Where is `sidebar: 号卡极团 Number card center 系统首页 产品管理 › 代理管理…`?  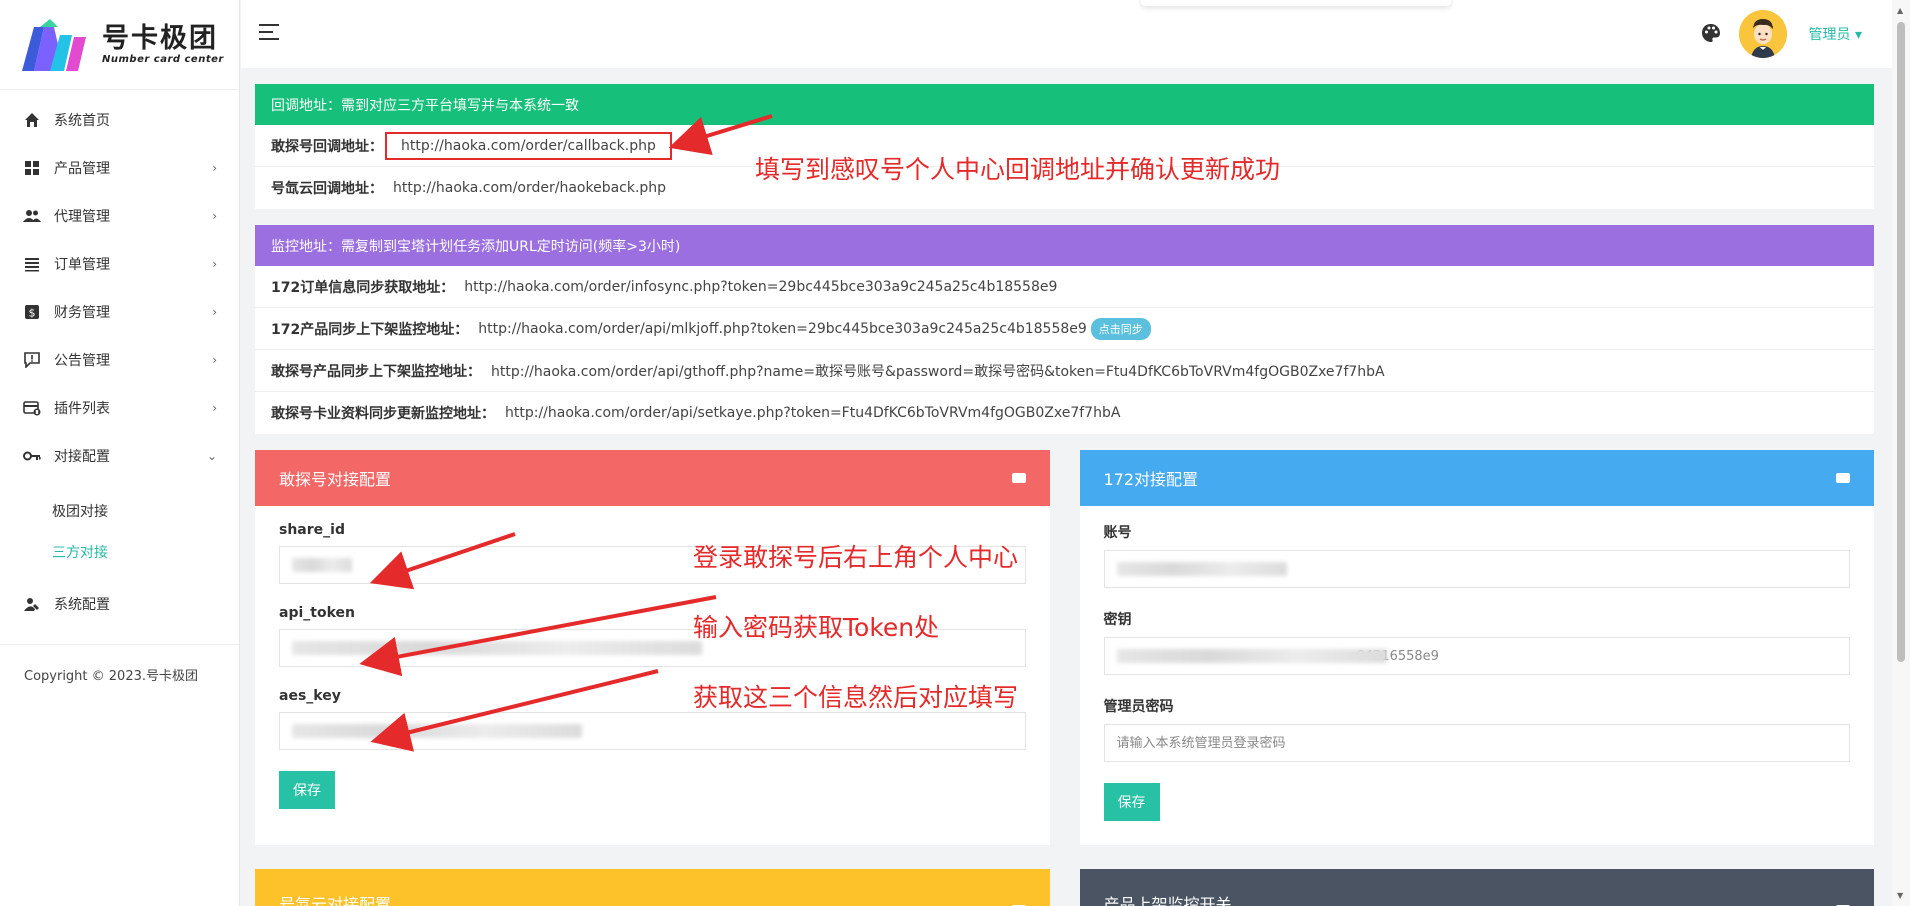
sidebar: 号卡极团 Number card center 系统首页 产品管理 › 代理管理… is located at coordinates (120, 453).